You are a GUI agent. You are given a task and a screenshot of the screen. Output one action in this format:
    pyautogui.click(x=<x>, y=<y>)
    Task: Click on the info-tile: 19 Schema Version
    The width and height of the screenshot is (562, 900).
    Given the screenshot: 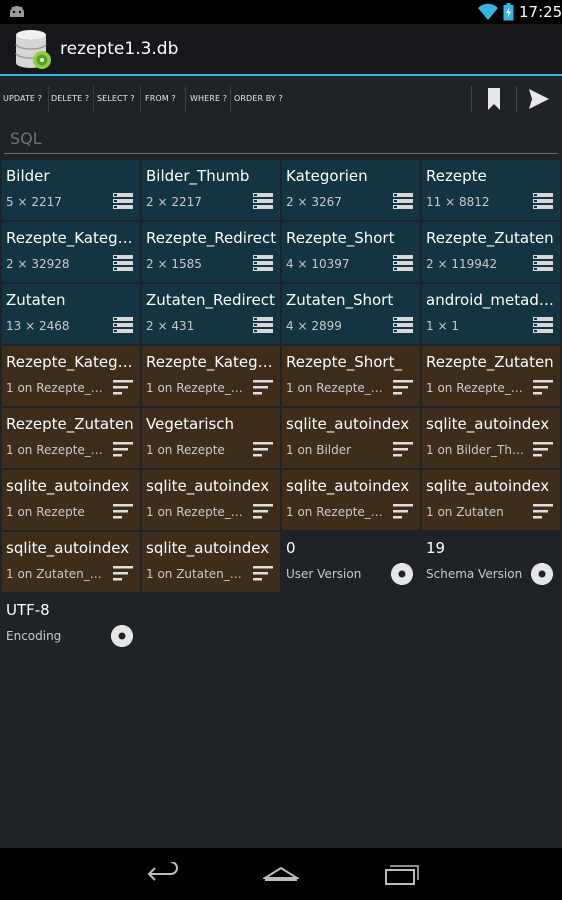 What is the action you would take?
    pyautogui.click(x=491, y=562)
    